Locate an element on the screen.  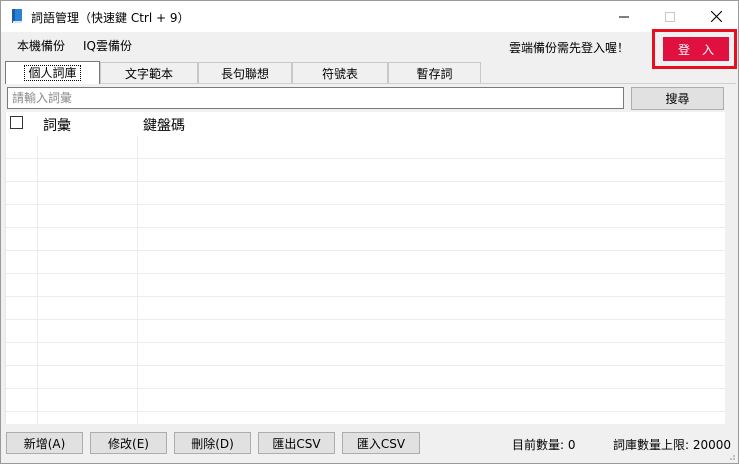
tab-text-templates: 文字範本 is located at coordinates (149, 72).